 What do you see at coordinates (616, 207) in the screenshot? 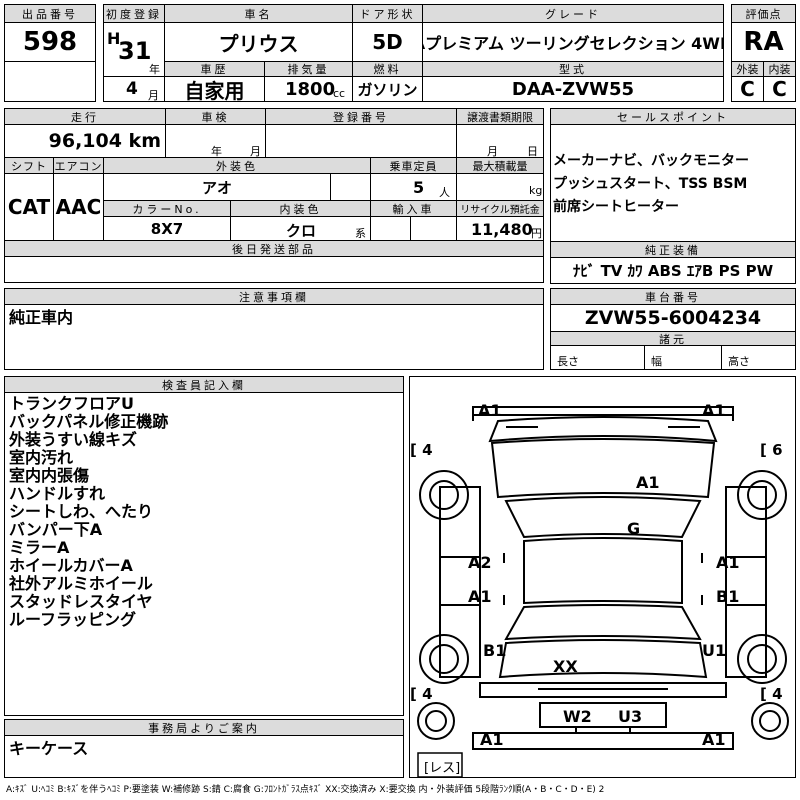
I see `sales-line-3: 前席シートヒーター` at bounding box center [616, 207].